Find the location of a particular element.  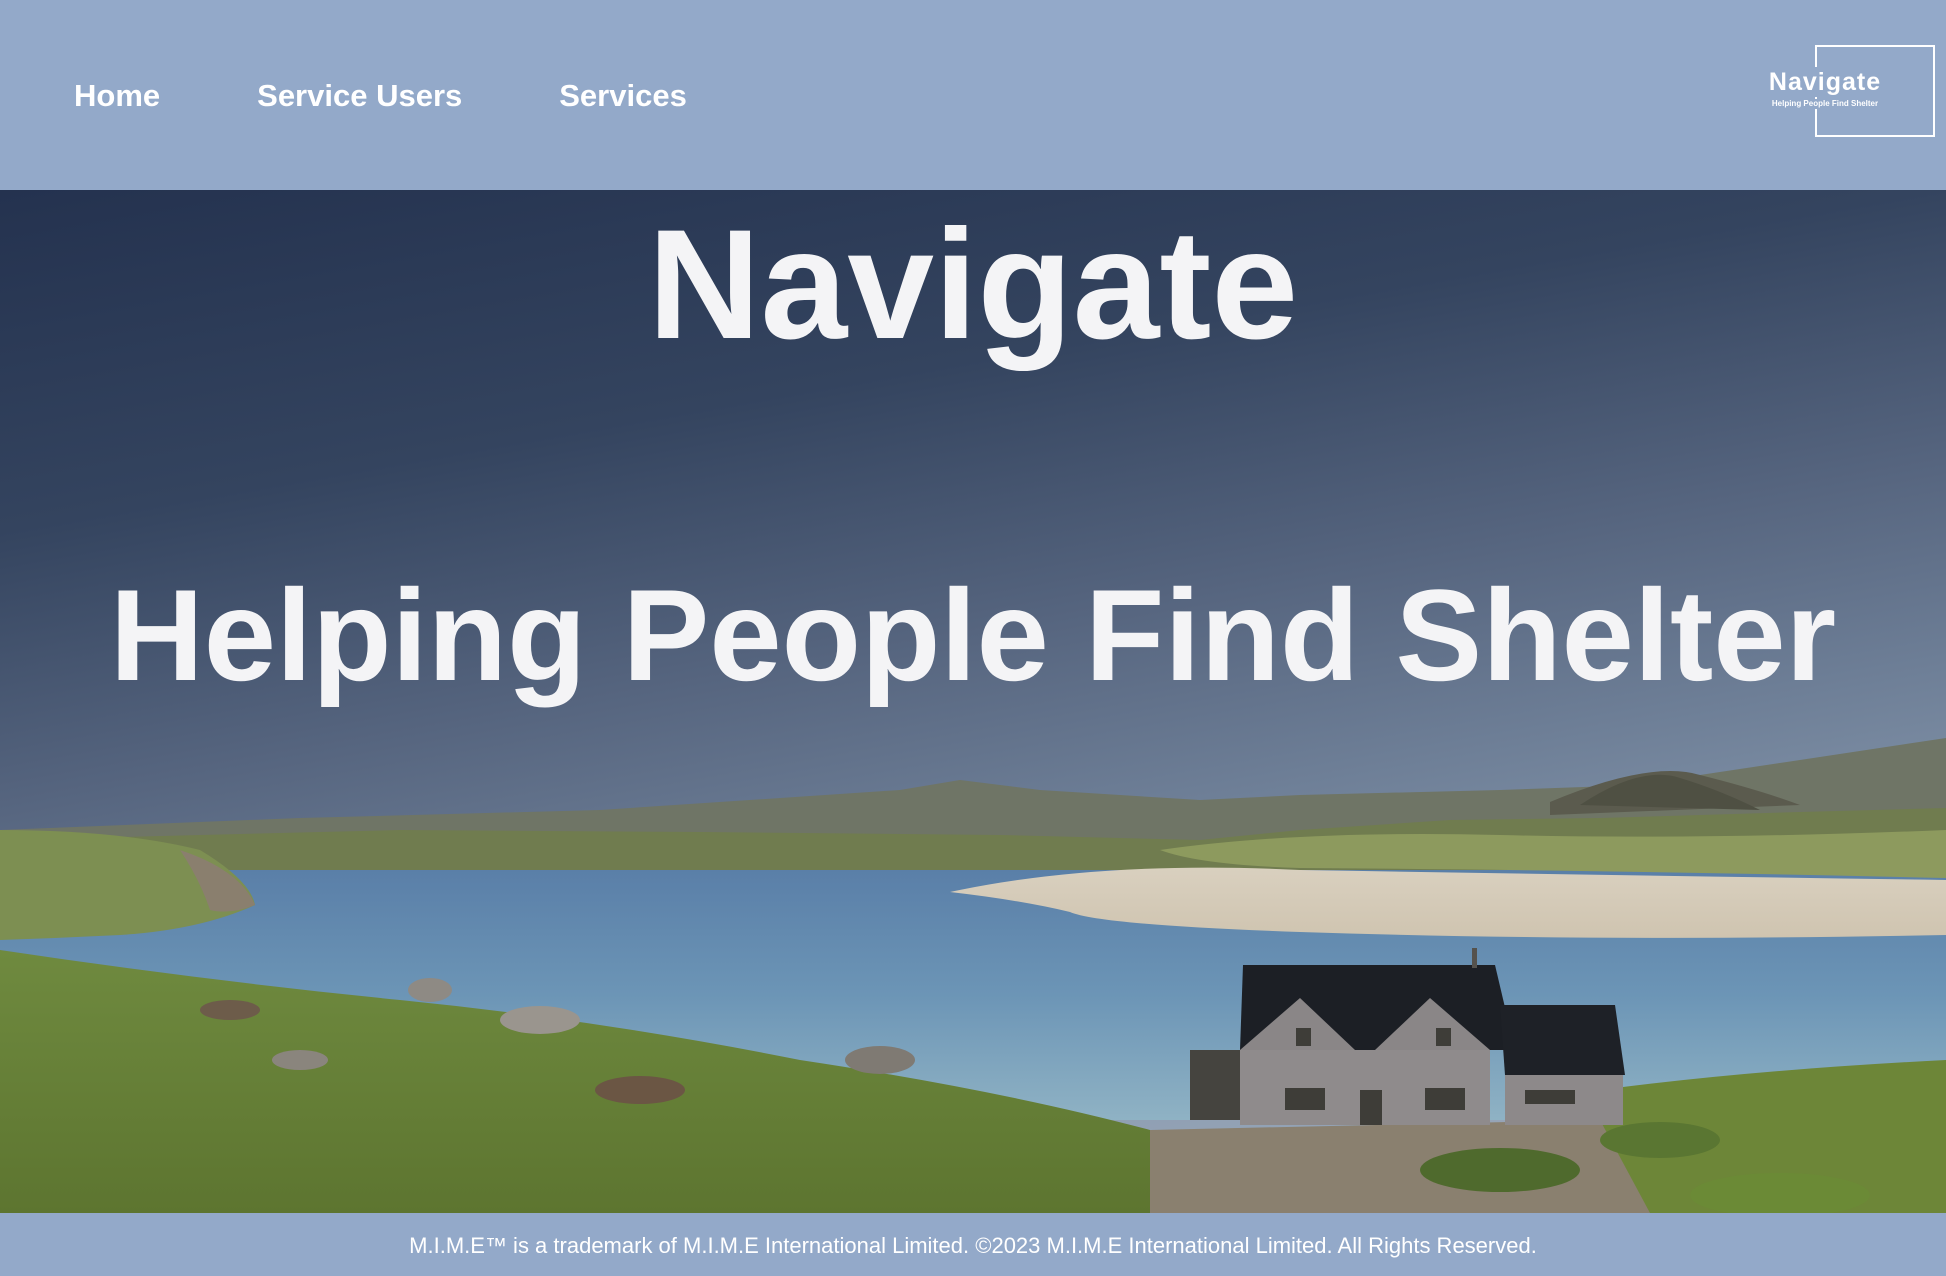

main-nav: Home Service Users Services is located at coordinates (429, 96).